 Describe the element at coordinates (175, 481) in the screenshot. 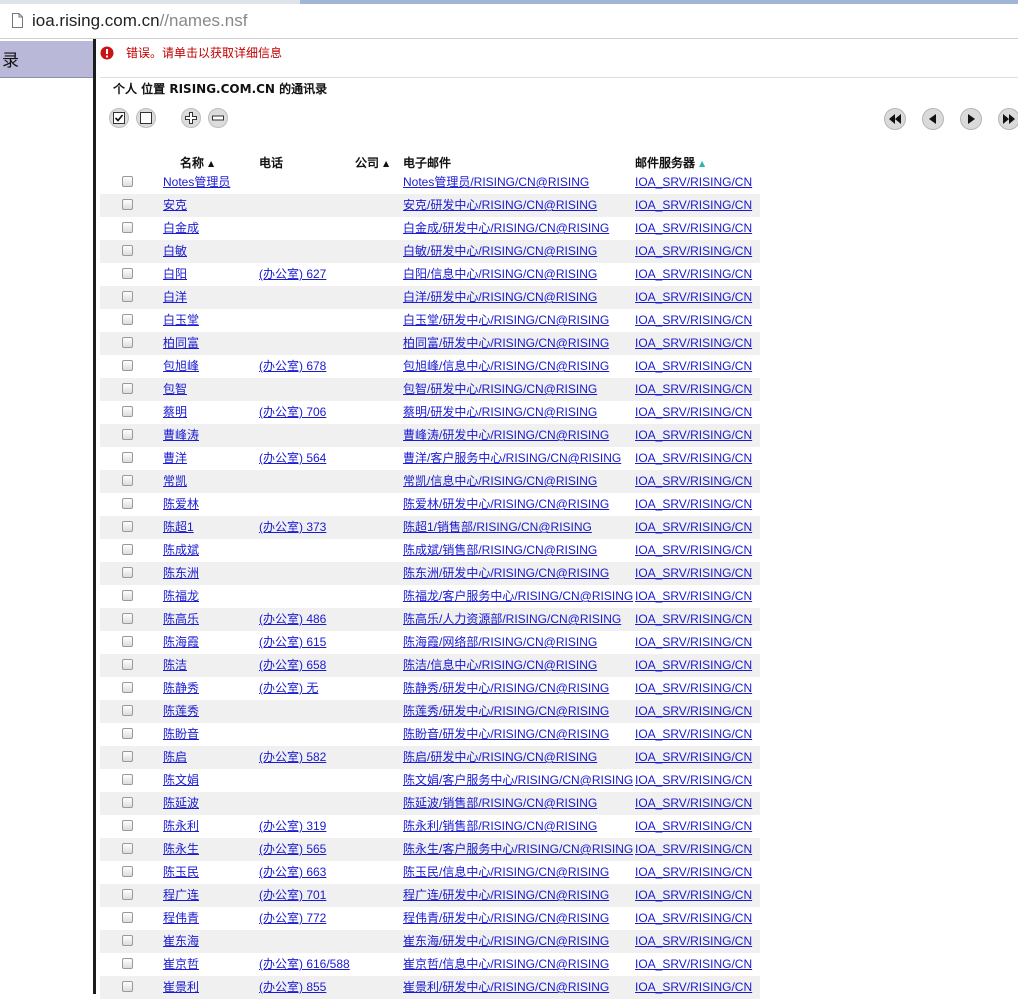

I see `contact-name-link: 常凯` at that location.